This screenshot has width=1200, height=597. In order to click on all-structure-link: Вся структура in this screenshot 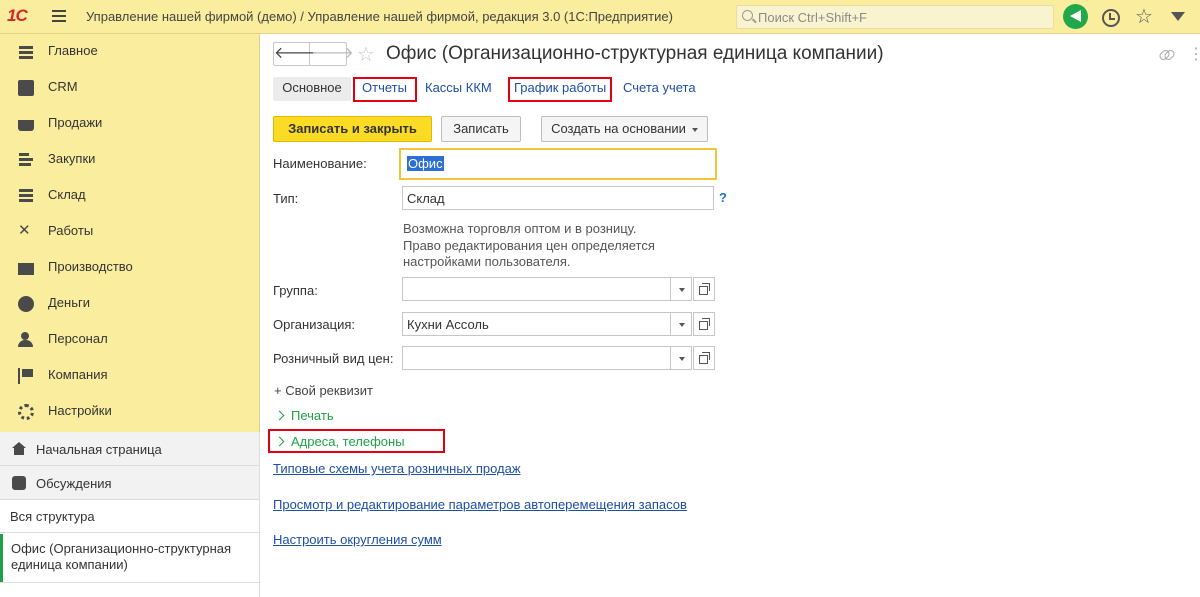, I will do `click(52, 516)`.